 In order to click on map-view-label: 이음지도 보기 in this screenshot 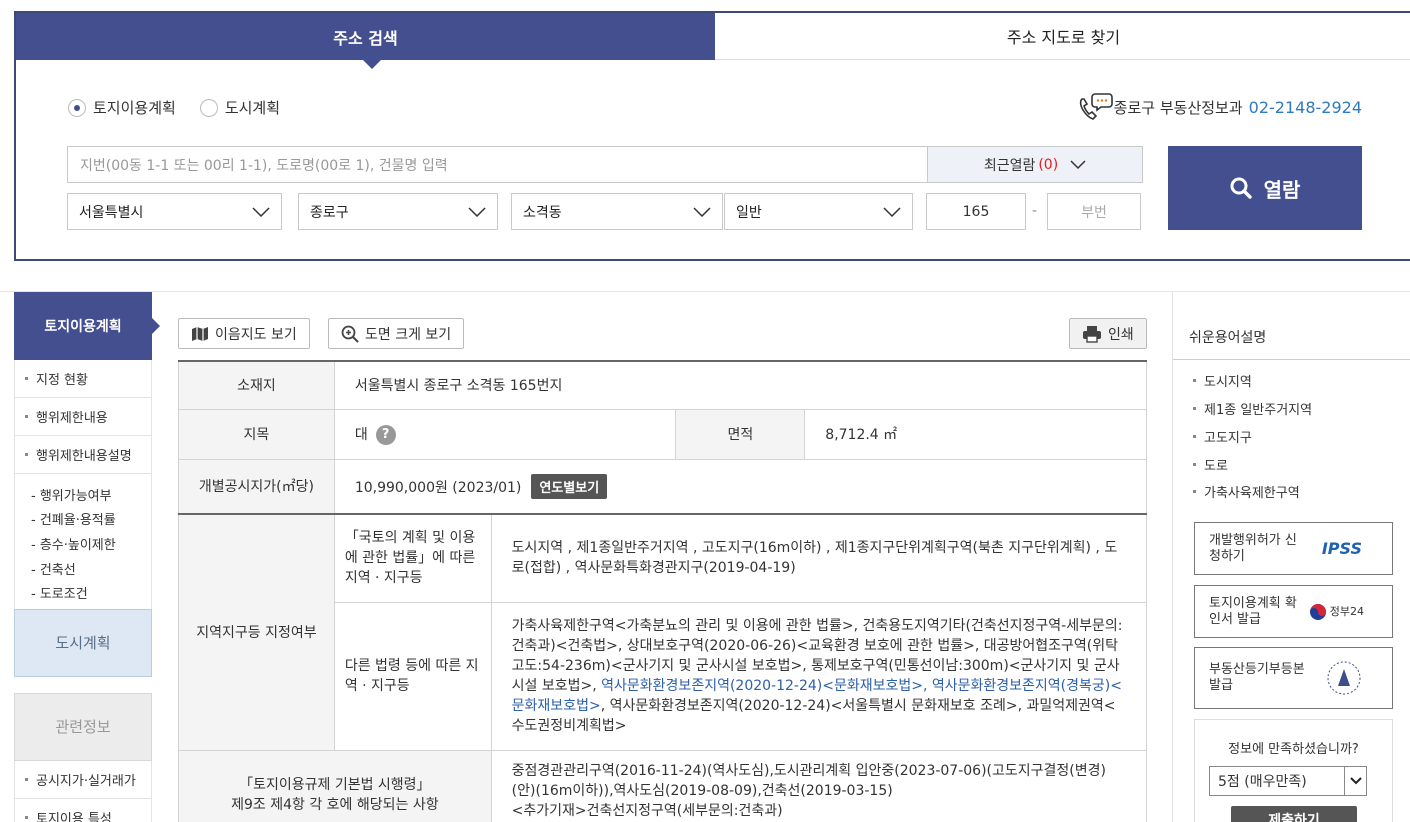, I will do `click(256, 334)`.